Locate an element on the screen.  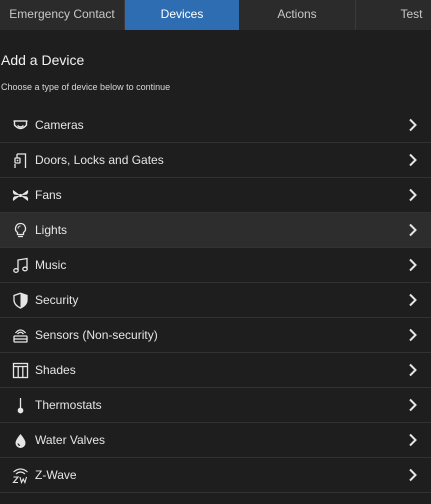
shades-icon is located at coordinates (20, 370).